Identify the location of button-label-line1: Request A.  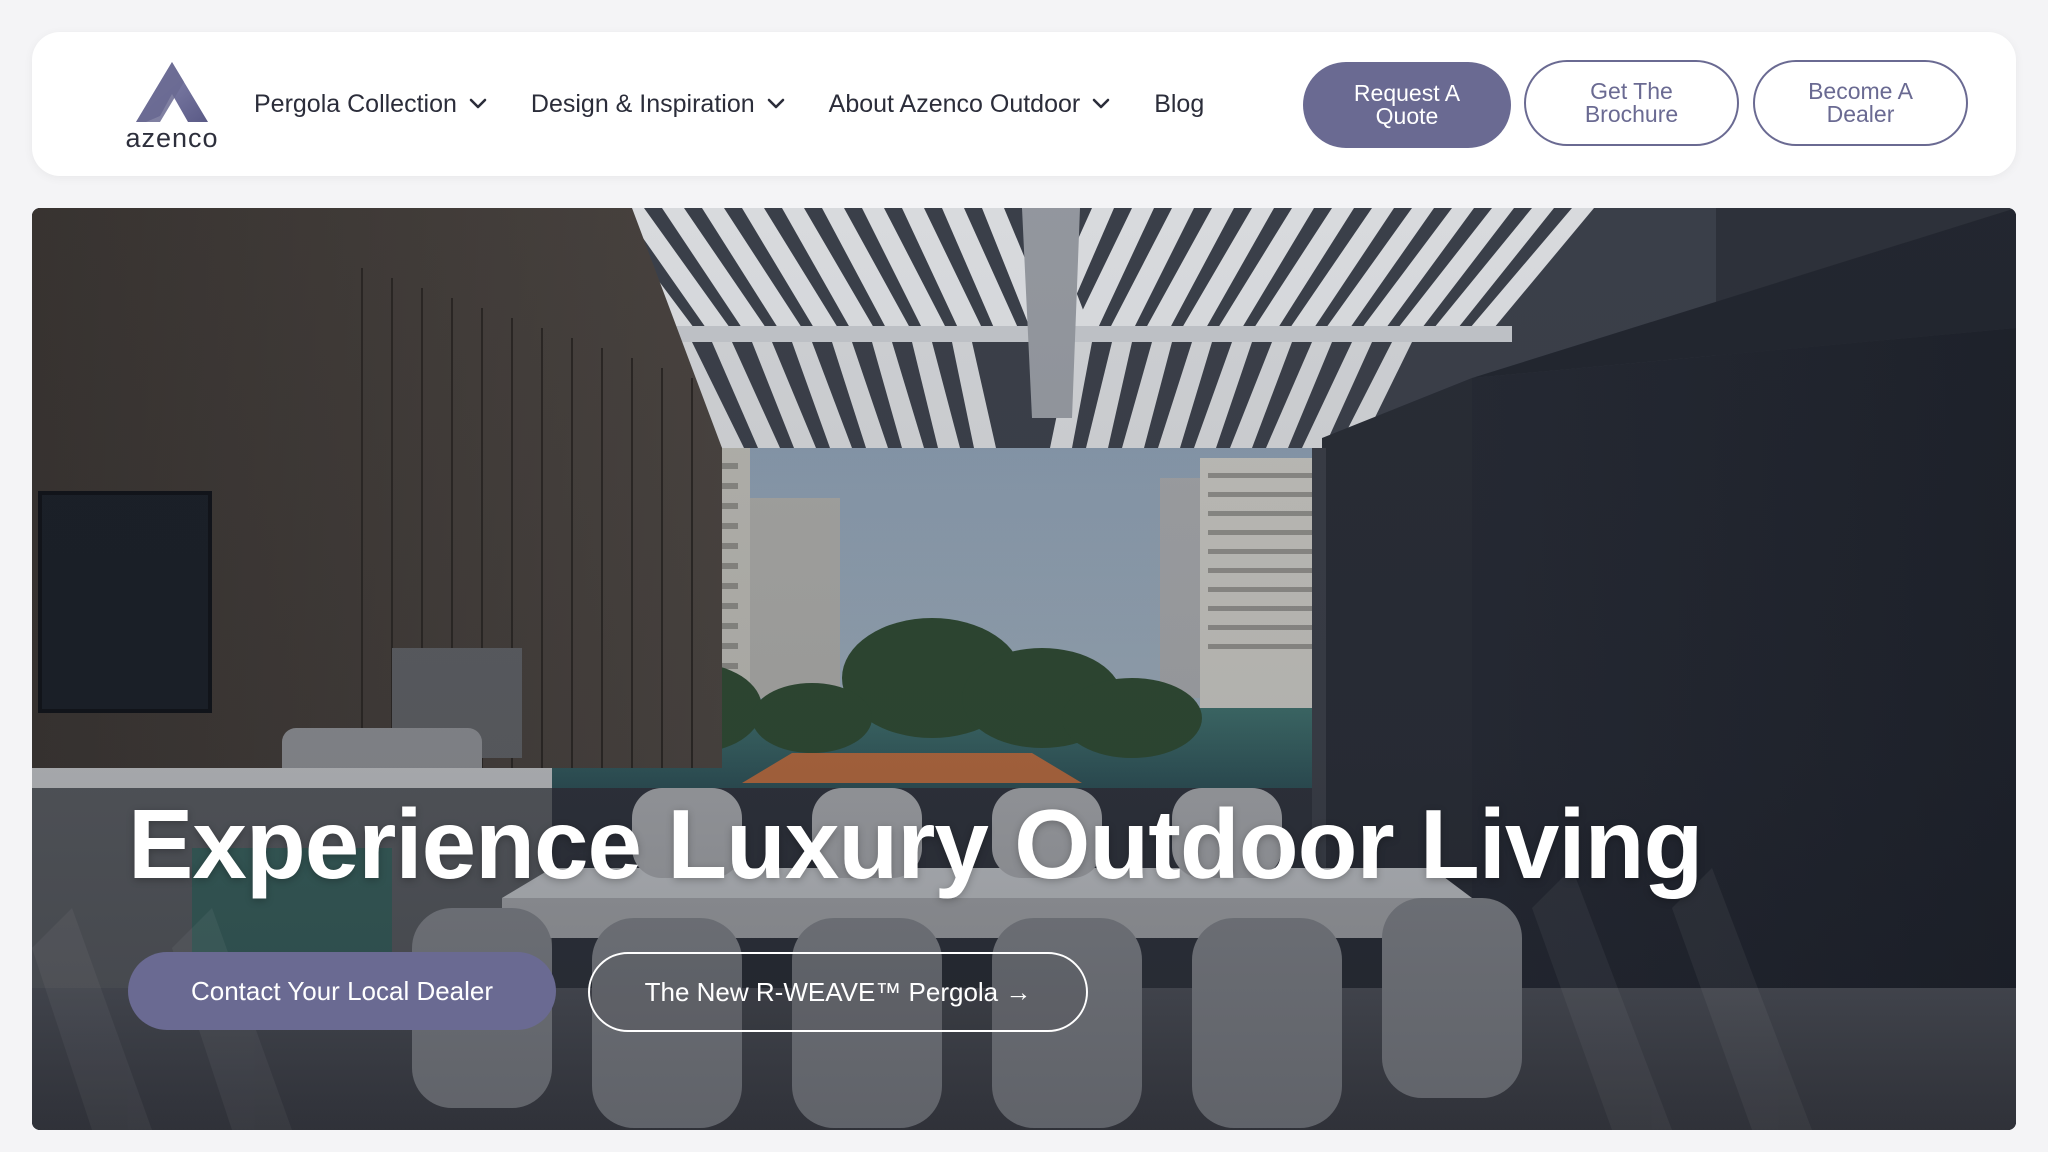
(1407, 93).